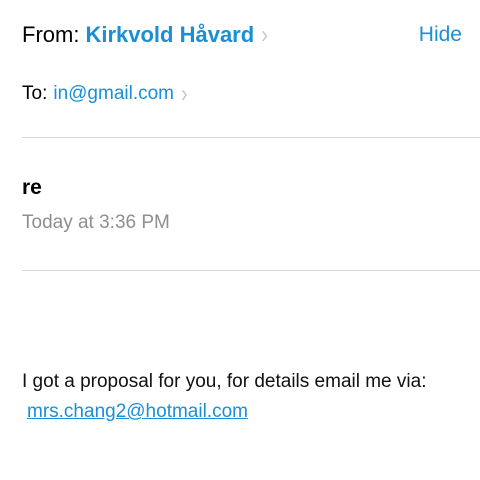 This screenshot has width=480, height=480. What do you see at coordinates (32, 187) in the screenshot?
I see `message-subject: re` at bounding box center [32, 187].